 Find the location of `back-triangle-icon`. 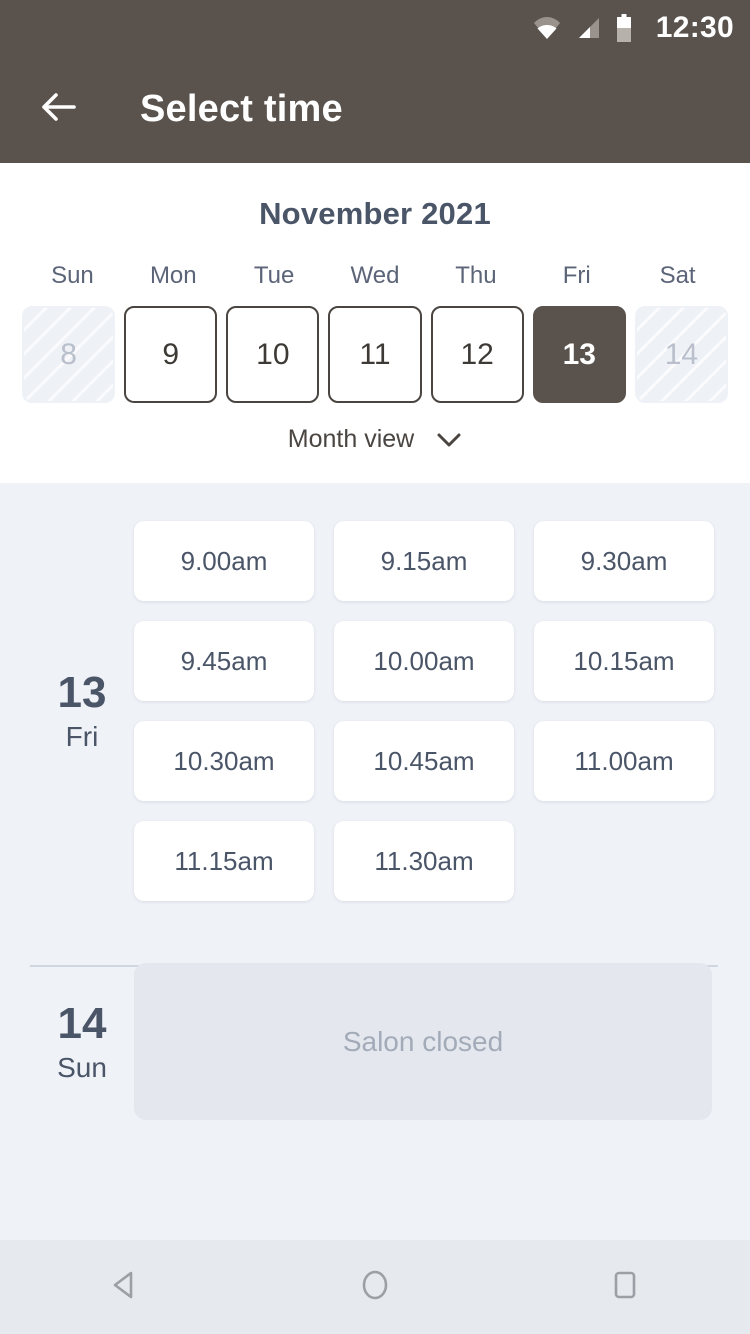

back-triangle-icon is located at coordinates (125, 1287).